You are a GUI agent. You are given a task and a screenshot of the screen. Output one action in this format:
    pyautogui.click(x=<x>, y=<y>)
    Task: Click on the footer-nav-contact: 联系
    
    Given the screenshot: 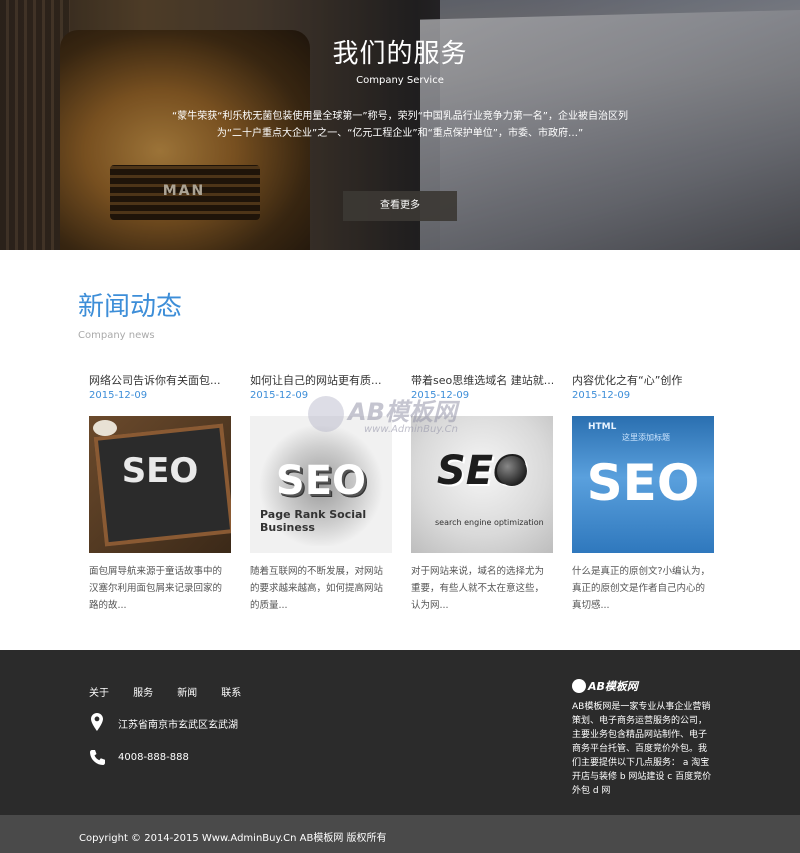 What is the action you would take?
    pyautogui.click(x=231, y=691)
    